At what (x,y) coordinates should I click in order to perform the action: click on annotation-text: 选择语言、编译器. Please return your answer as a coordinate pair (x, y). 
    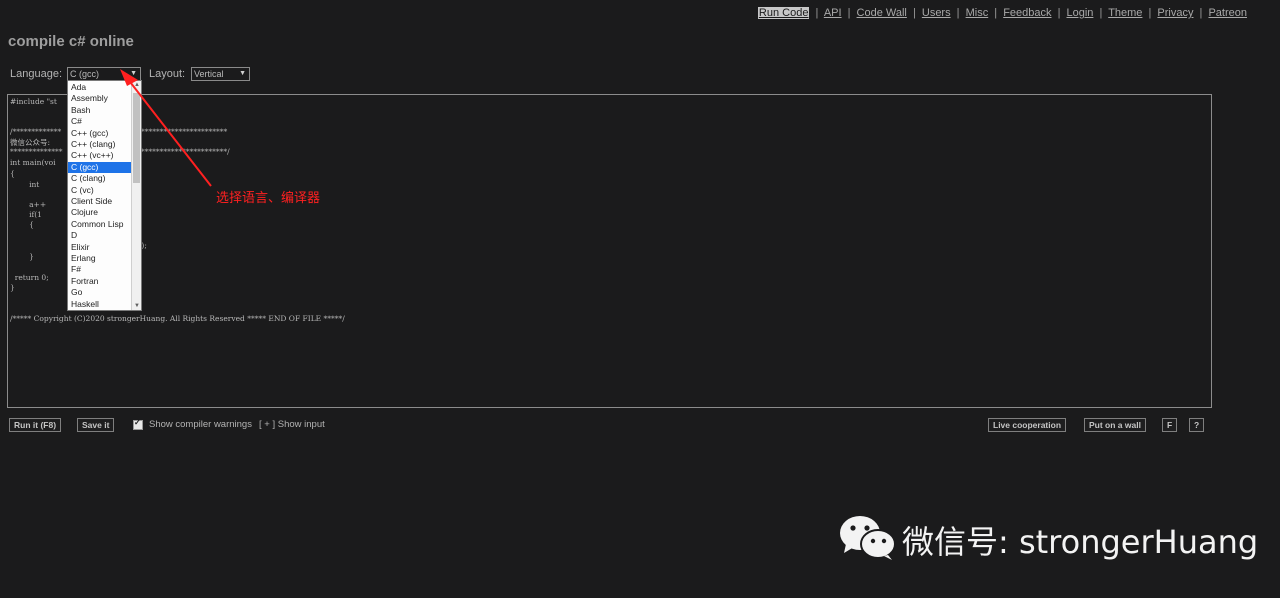
    Looking at the image, I should click on (268, 198).